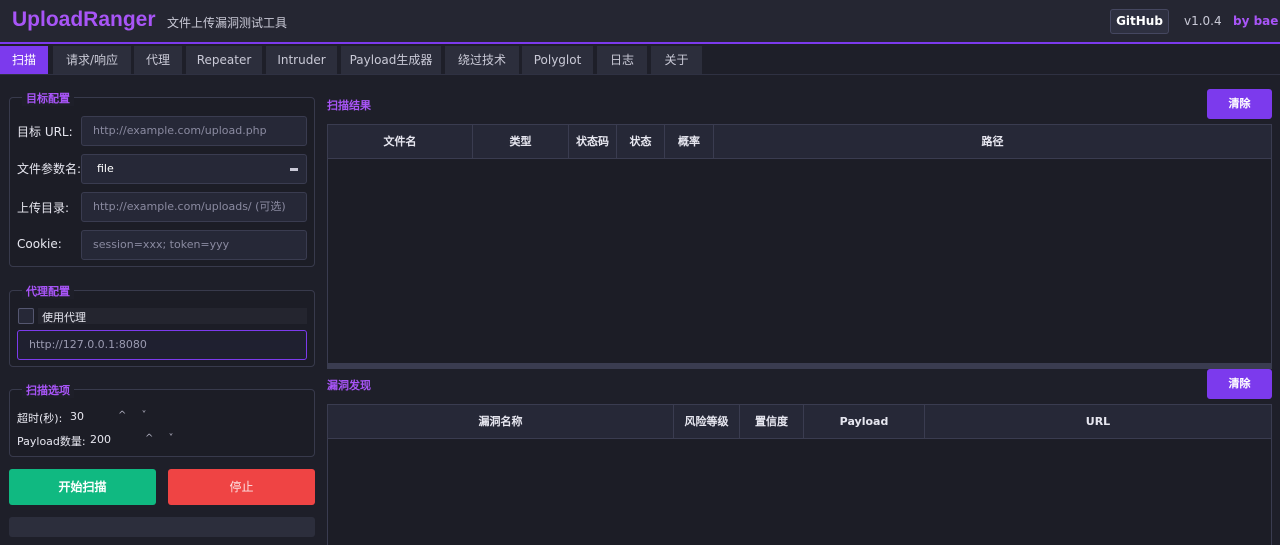 This screenshot has height=545, width=1280. I want to click on col-risk-level: 风险等级, so click(707, 422).